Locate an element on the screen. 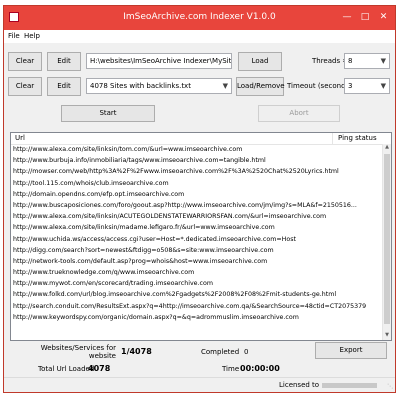  clear-list-button: Clear is located at coordinates (25, 86).